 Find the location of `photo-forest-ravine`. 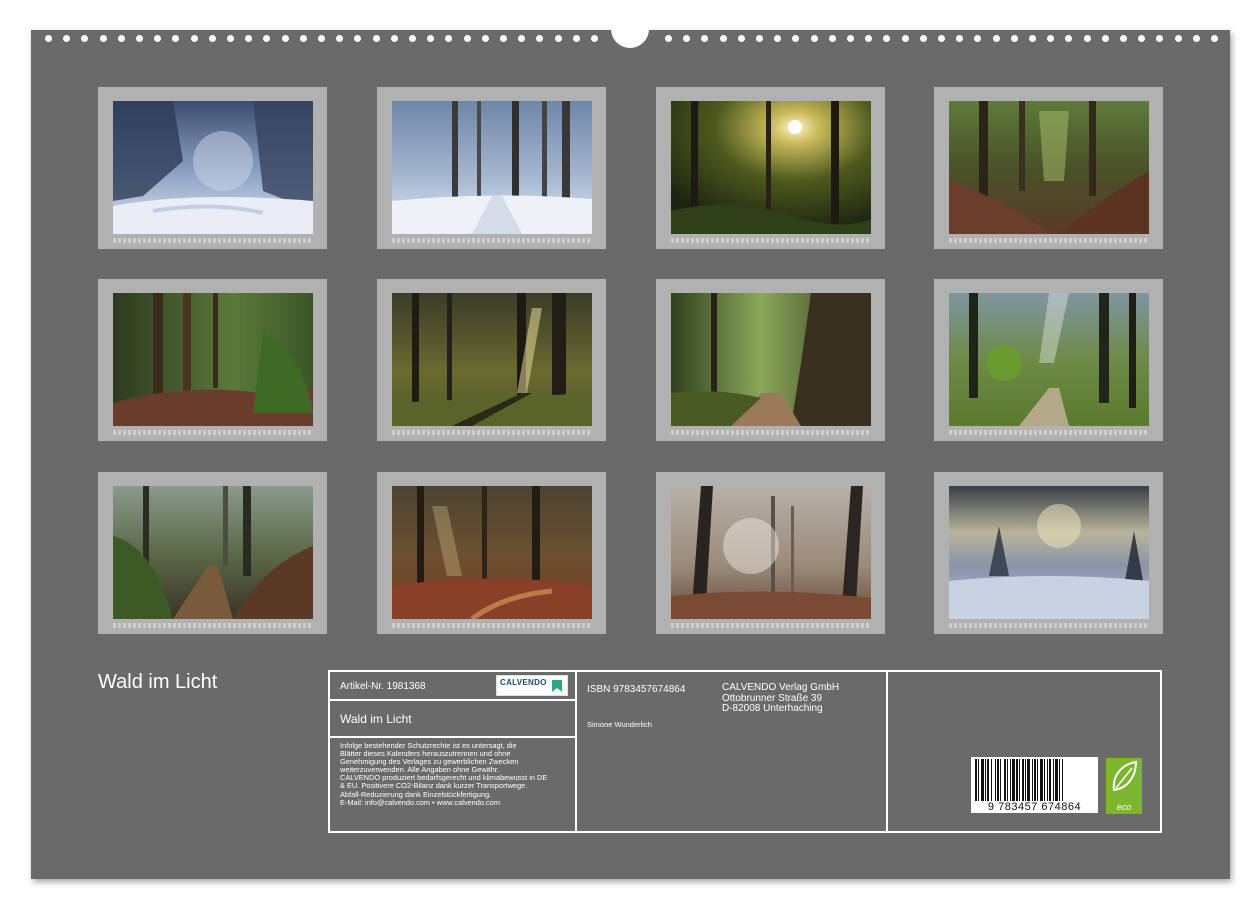

photo-forest-ravine is located at coordinates (1049, 167).